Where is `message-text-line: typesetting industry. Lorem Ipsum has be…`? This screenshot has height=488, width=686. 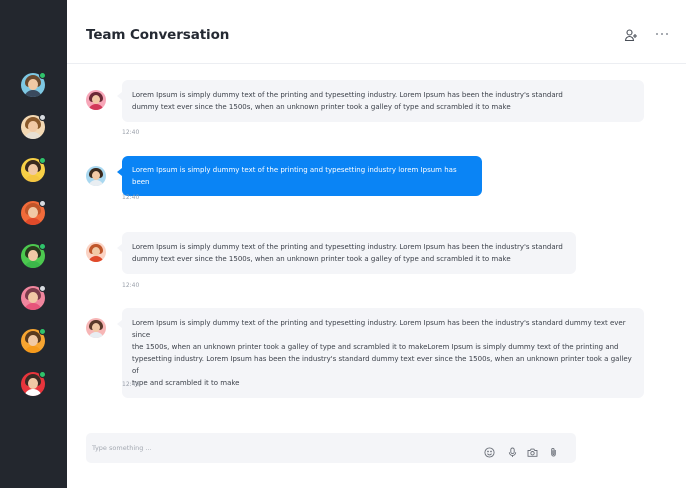 message-text-line: typesetting industry. Lorem Ipsum has be… is located at coordinates (382, 365).